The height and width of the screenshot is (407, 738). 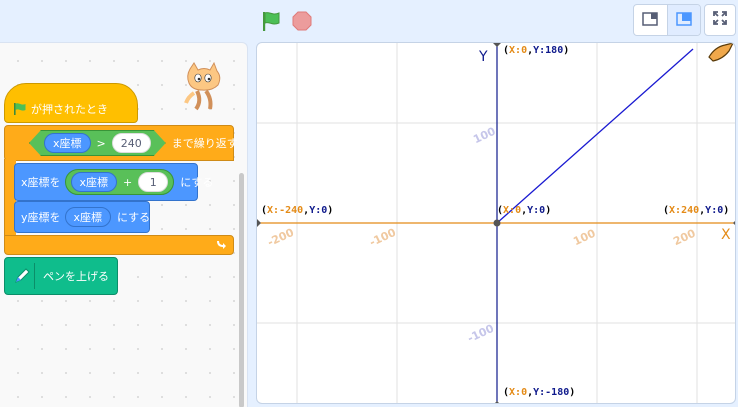 What do you see at coordinates (221, 245) in the screenshot?
I see `loop-arrow-icon` at bounding box center [221, 245].